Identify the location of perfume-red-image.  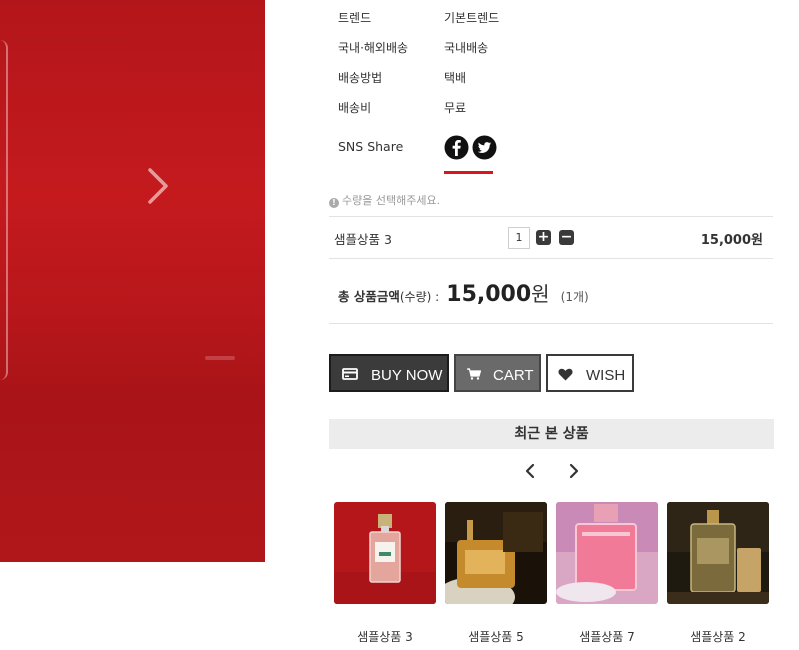
(385, 553).